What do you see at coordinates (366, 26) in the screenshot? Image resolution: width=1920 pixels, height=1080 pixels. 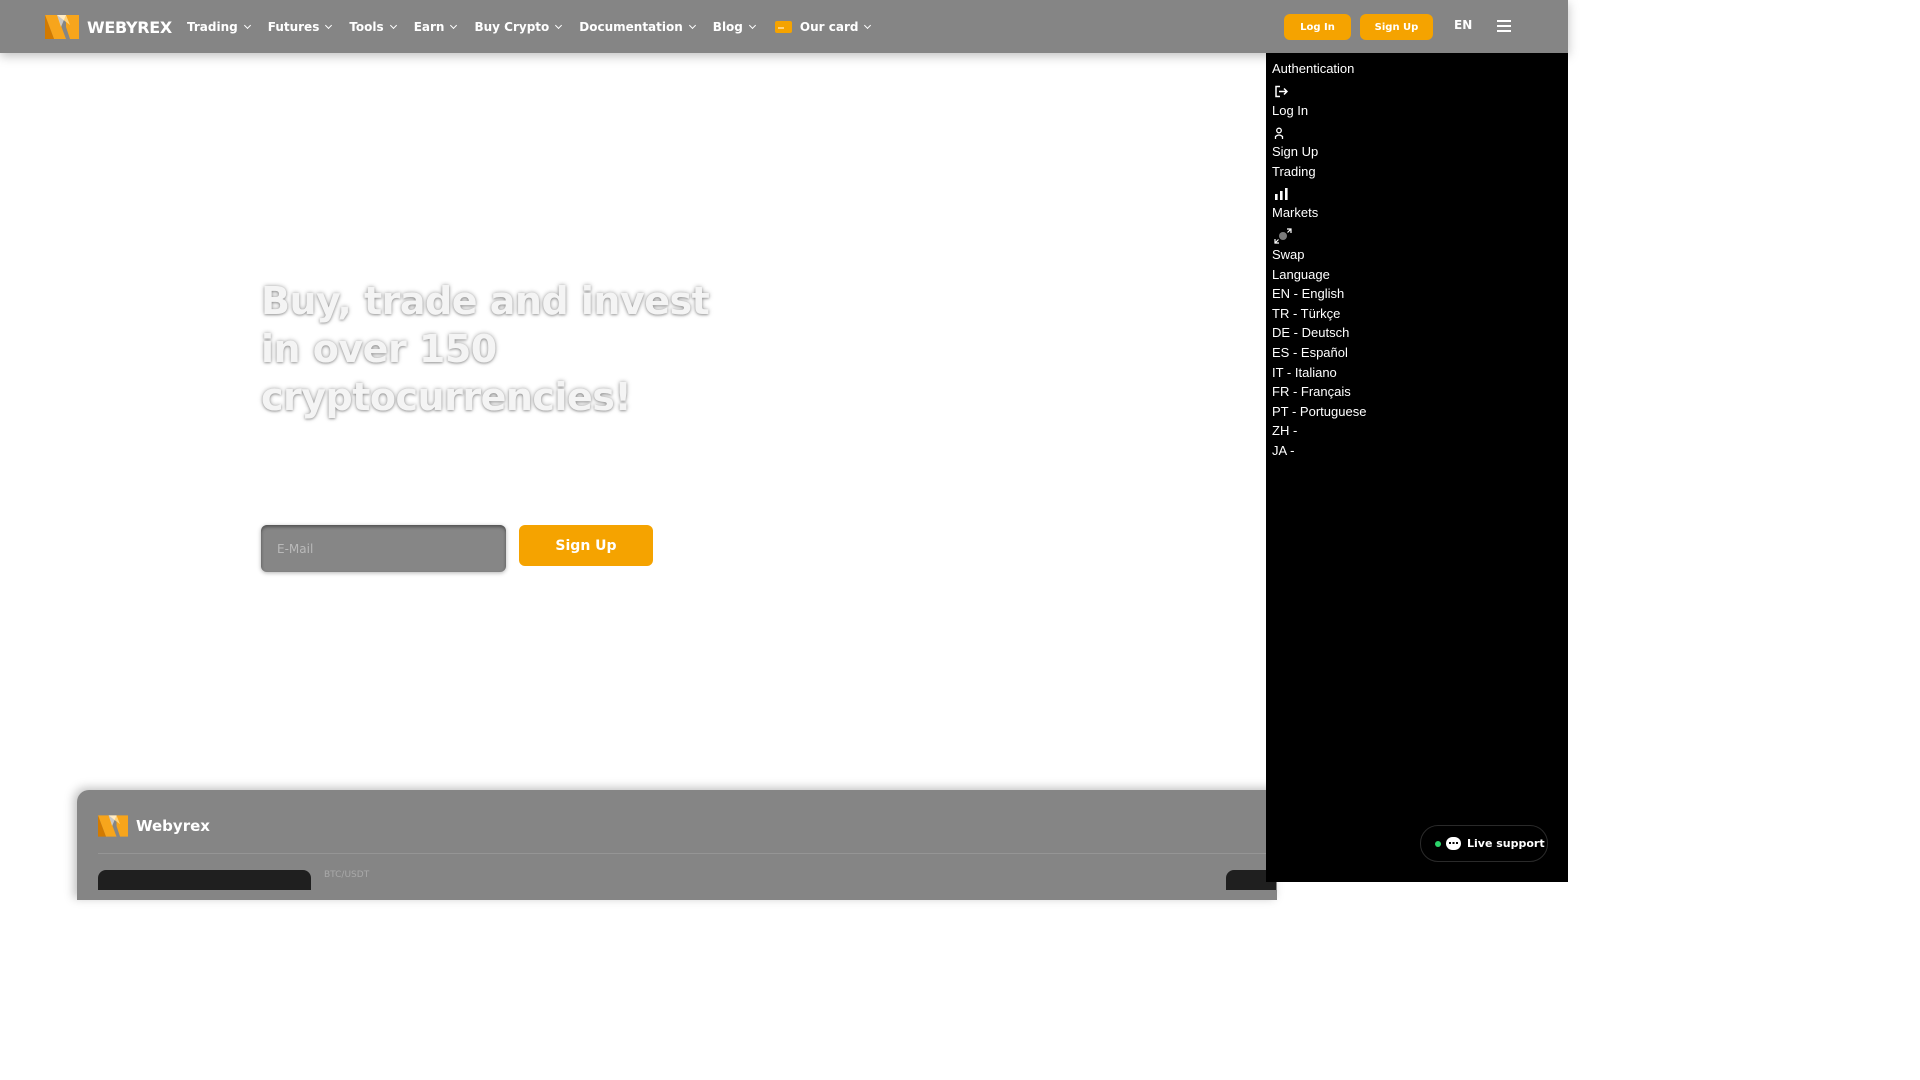 I see `nav-tools-label: Tools` at bounding box center [366, 26].